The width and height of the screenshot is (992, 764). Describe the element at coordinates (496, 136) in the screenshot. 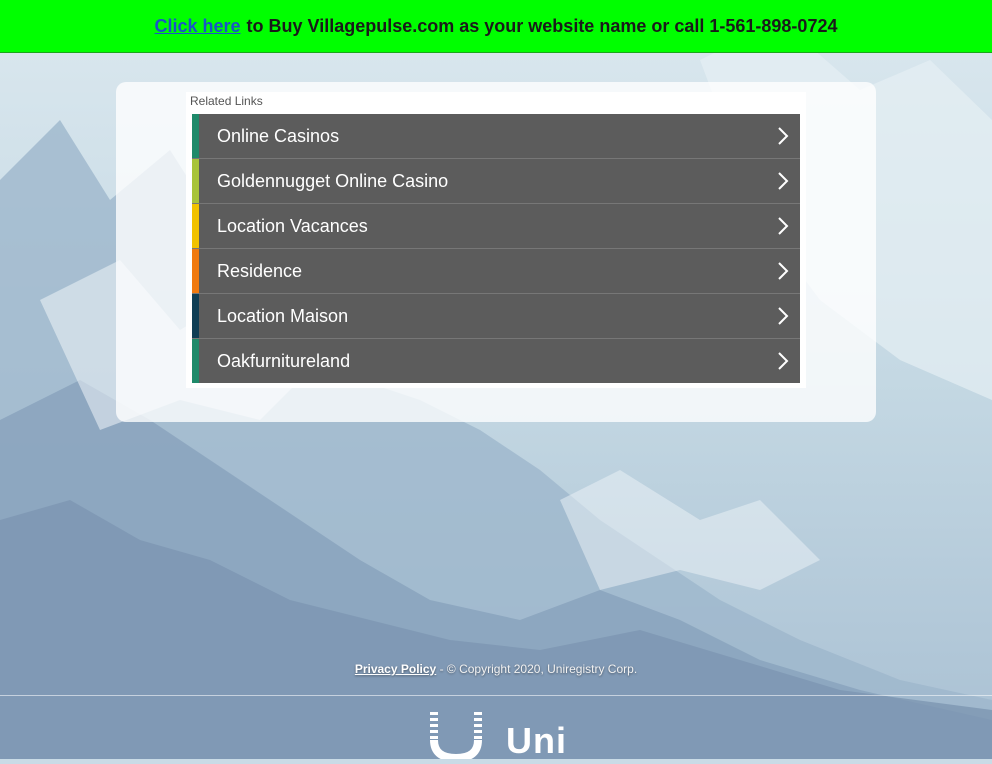

I see `related-link-item: Online Casinos` at that location.